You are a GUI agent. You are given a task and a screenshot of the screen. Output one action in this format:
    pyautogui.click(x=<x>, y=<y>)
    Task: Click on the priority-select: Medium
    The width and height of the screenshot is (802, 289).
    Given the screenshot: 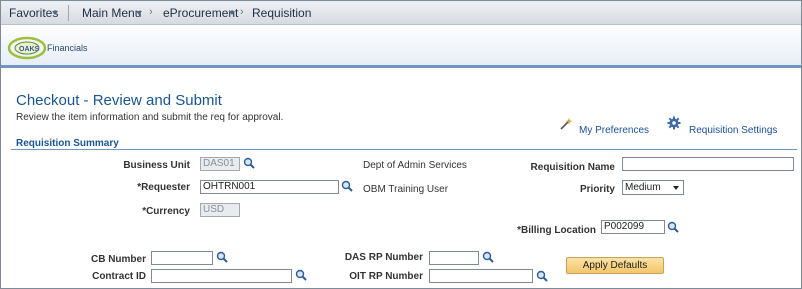 What is the action you would take?
    pyautogui.click(x=653, y=187)
    